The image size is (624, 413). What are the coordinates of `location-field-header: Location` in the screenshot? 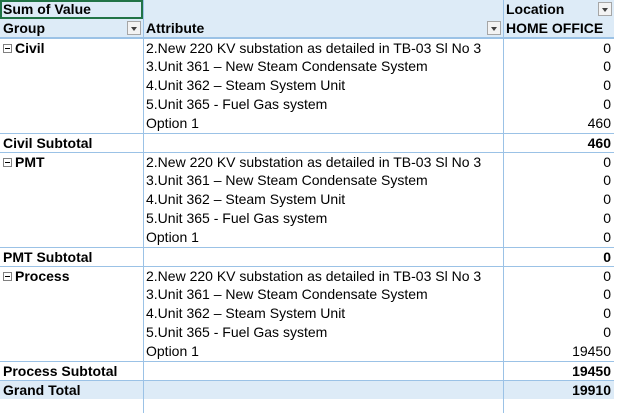 It's located at (558, 9).